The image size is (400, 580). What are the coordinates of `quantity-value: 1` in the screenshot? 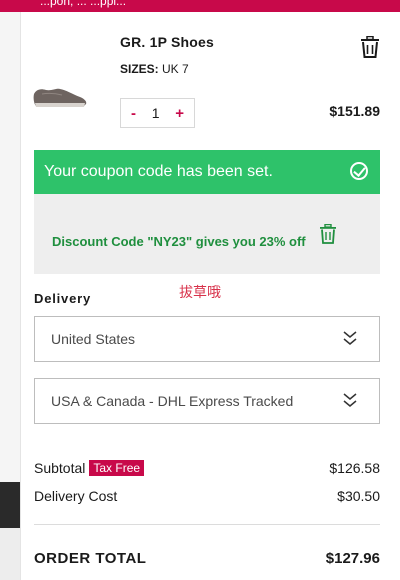 It's located at (156, 113).